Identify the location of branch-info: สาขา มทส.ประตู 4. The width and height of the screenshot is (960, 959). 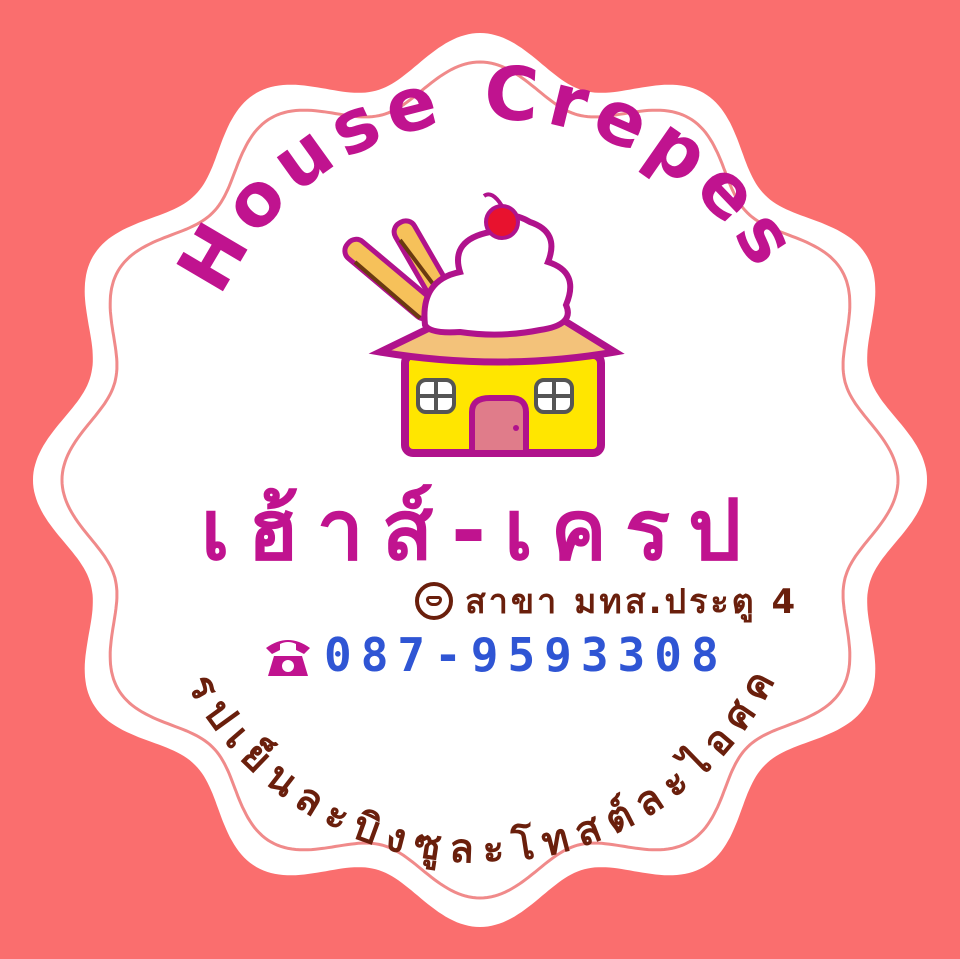
(606, 601).